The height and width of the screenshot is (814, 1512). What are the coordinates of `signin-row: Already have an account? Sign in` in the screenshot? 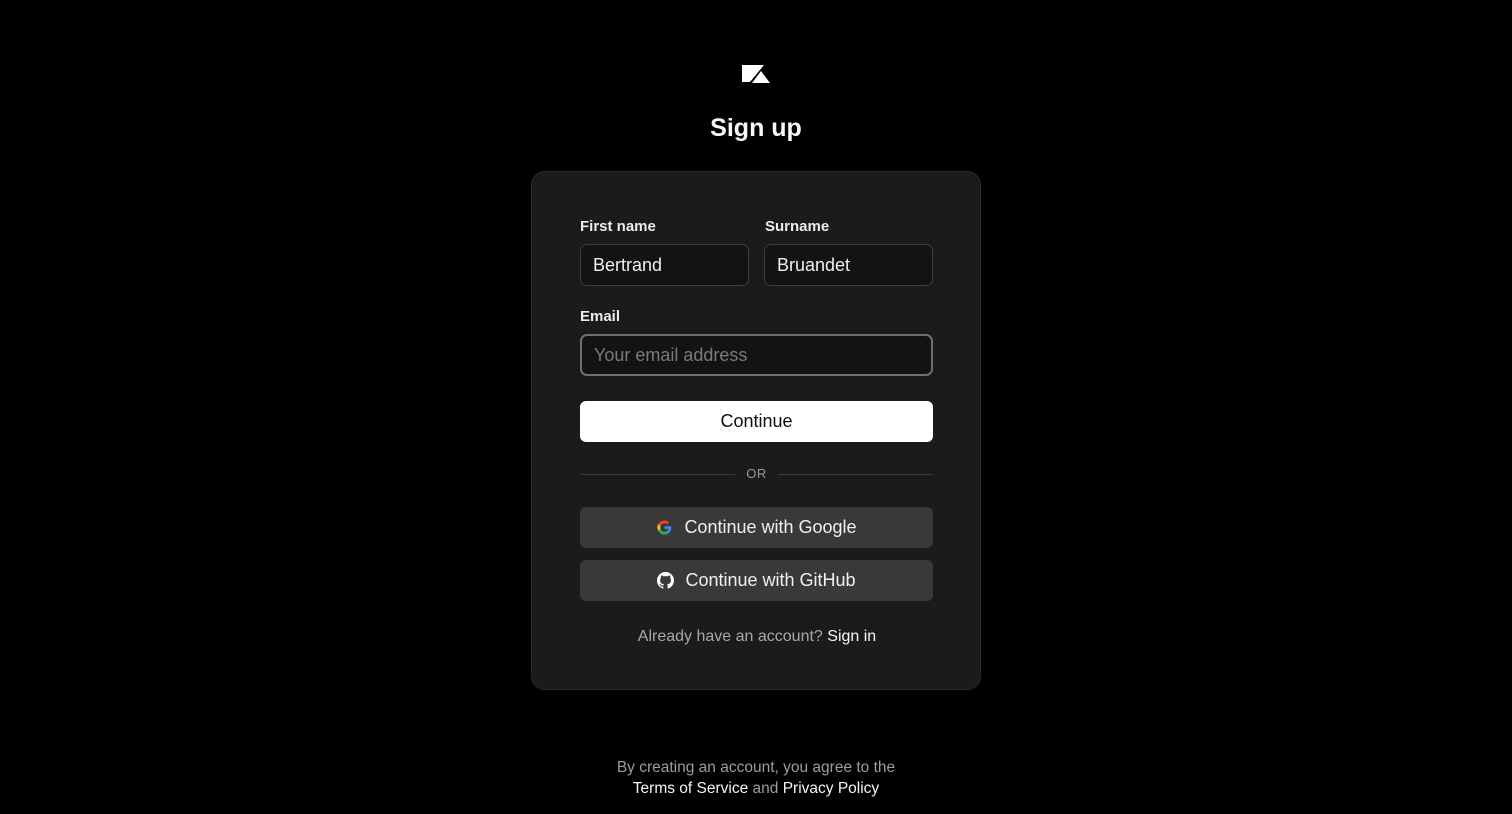 It's located at (757, 637).